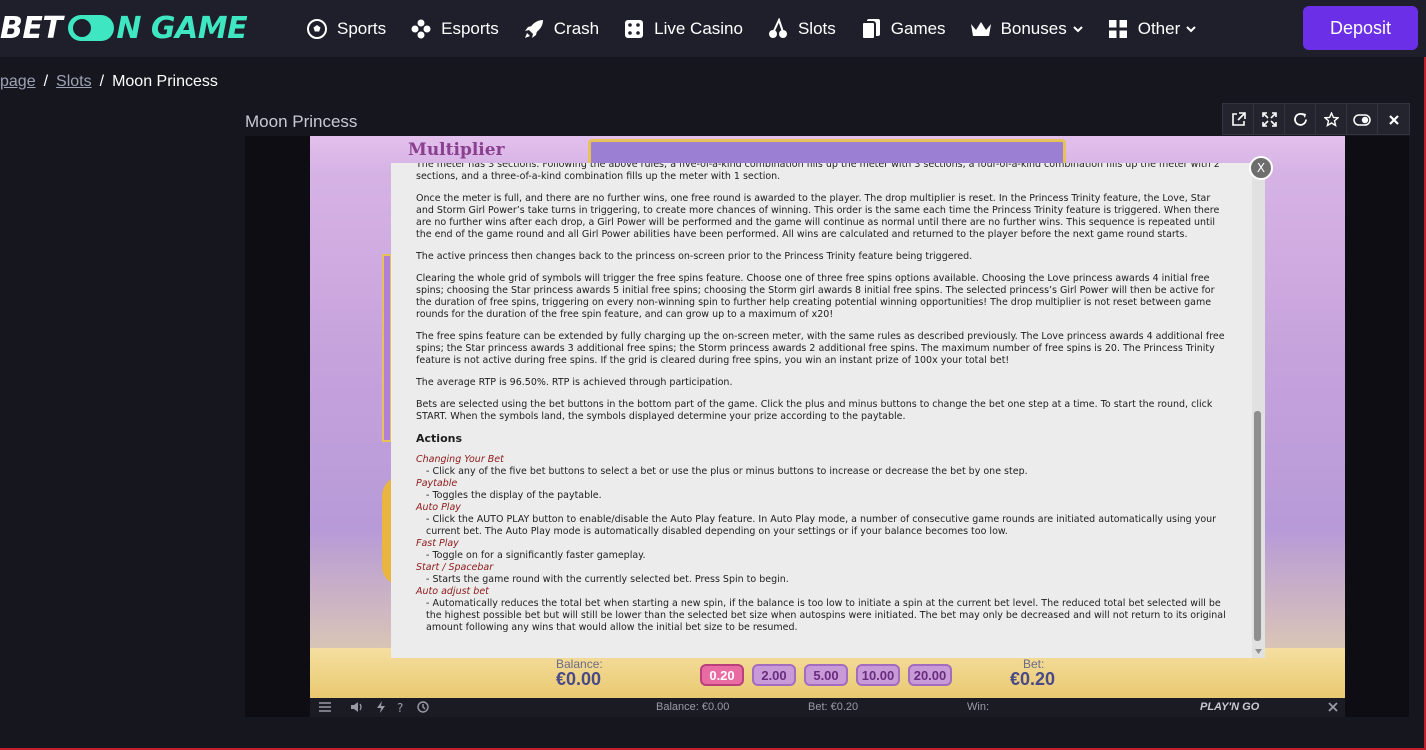  What do you see at coordinates (579, 679) in the screenshot?
I see `balance-value: €0.00` at bounding box center [579, 679].